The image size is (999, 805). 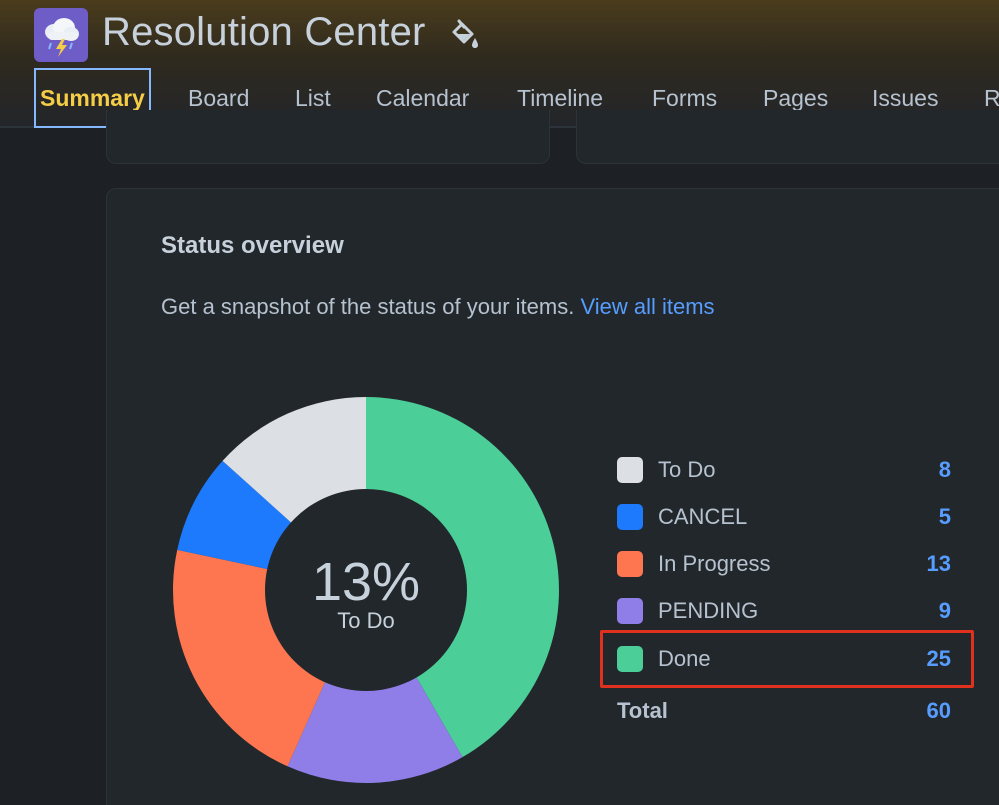 I want to click on legend-count: 5, so click(x=945, y=517).